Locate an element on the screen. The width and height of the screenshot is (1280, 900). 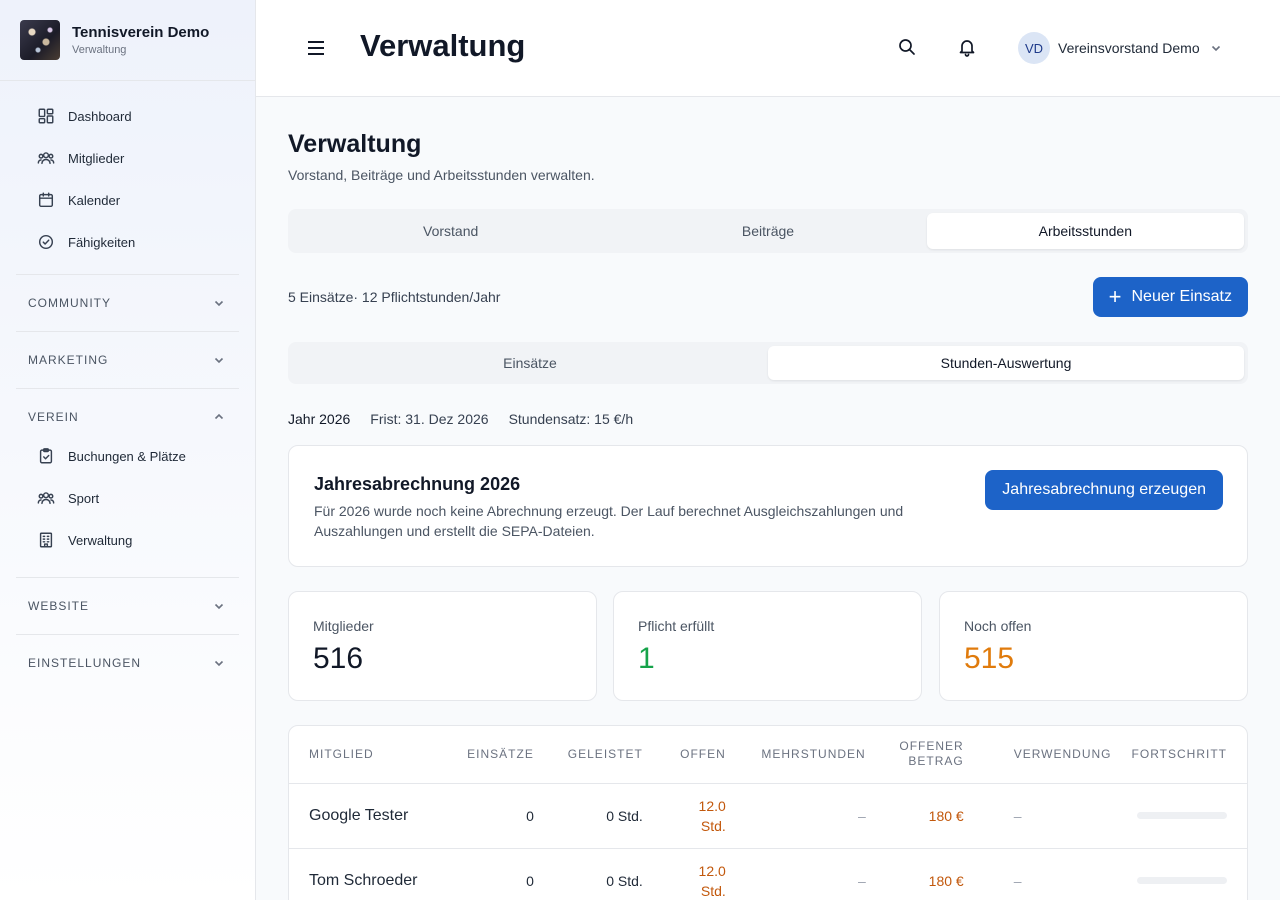
tab-vorstand: Vorstand is located at coordinates (450, 231).